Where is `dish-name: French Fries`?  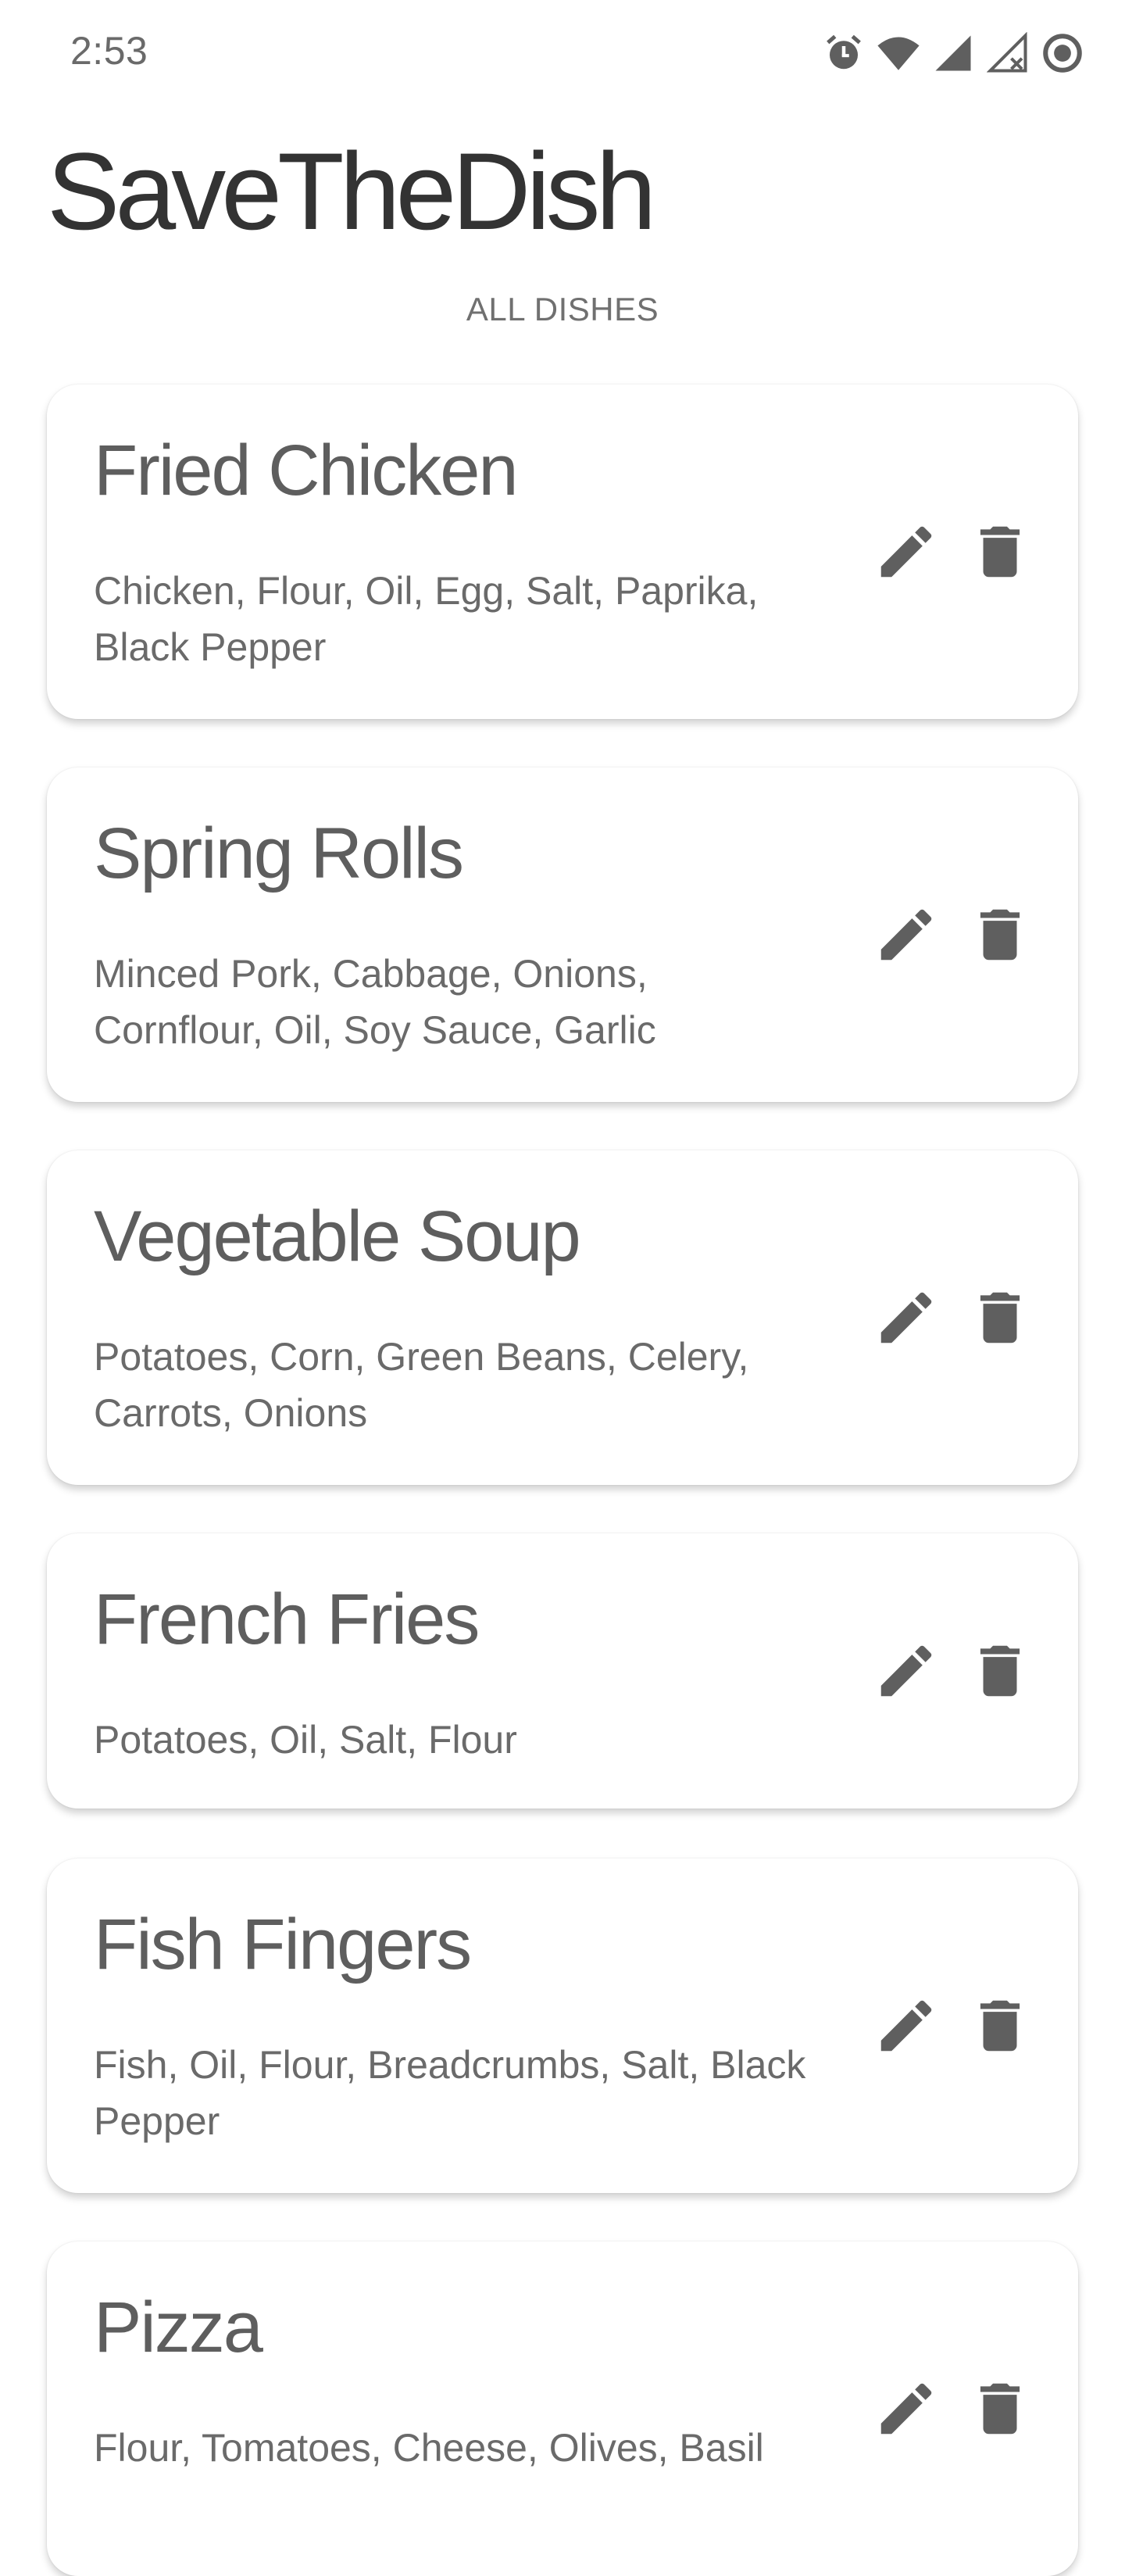
dish-name: French Fries is located at coordinates (287, 1619).